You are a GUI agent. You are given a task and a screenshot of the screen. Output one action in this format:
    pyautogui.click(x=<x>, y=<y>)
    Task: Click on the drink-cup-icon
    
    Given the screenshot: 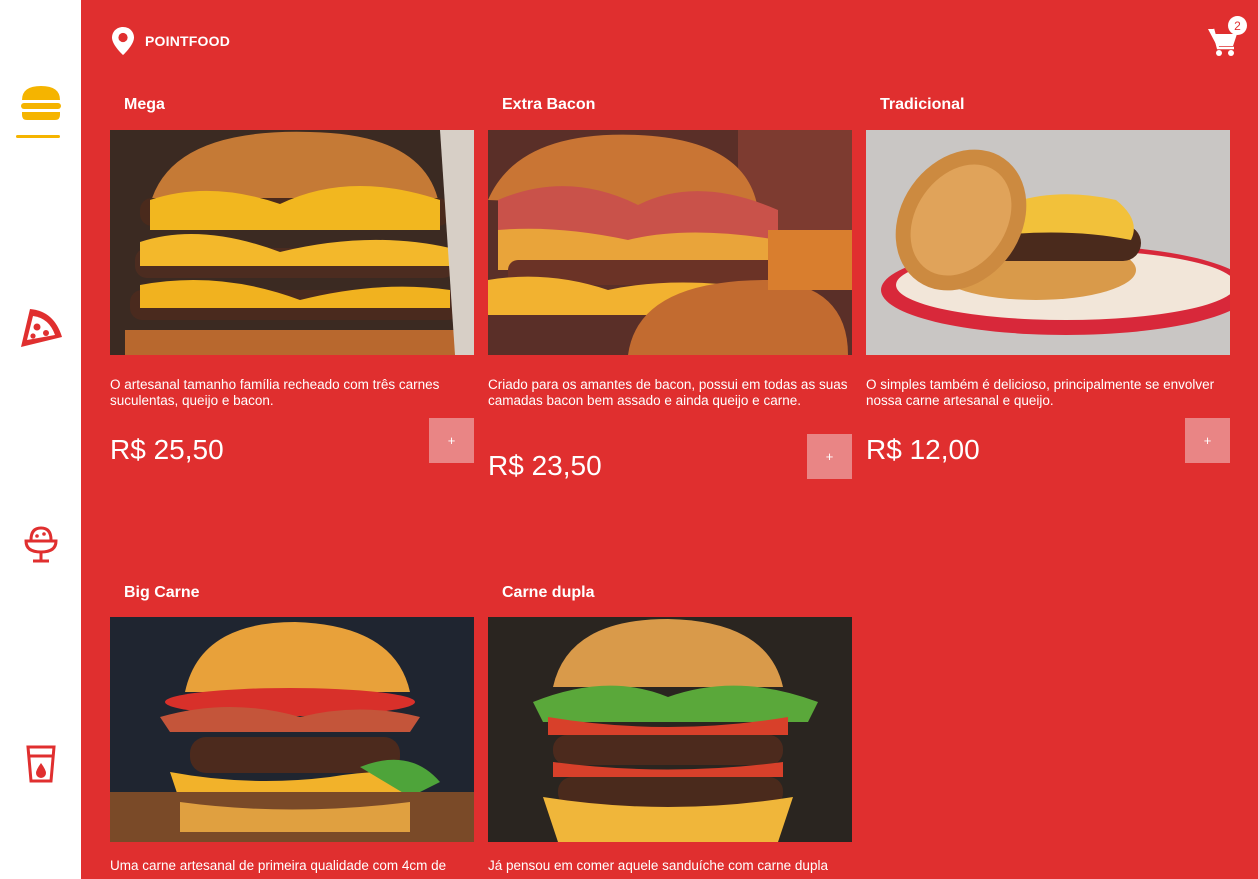 What is the action you would take?
    pyautogui.click(x=40, y=764)
    